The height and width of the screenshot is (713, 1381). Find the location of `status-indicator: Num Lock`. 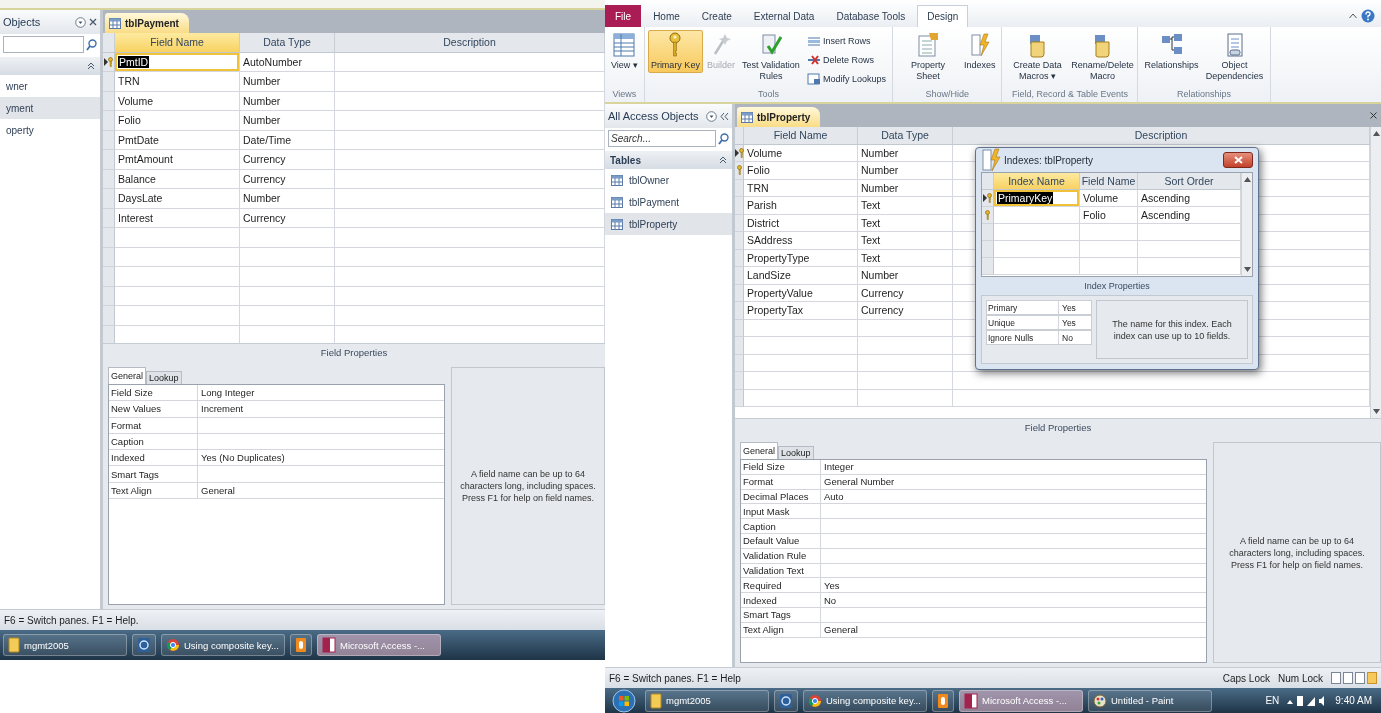

status-indicator: Num Lock is located at coordinates (1300, 678).